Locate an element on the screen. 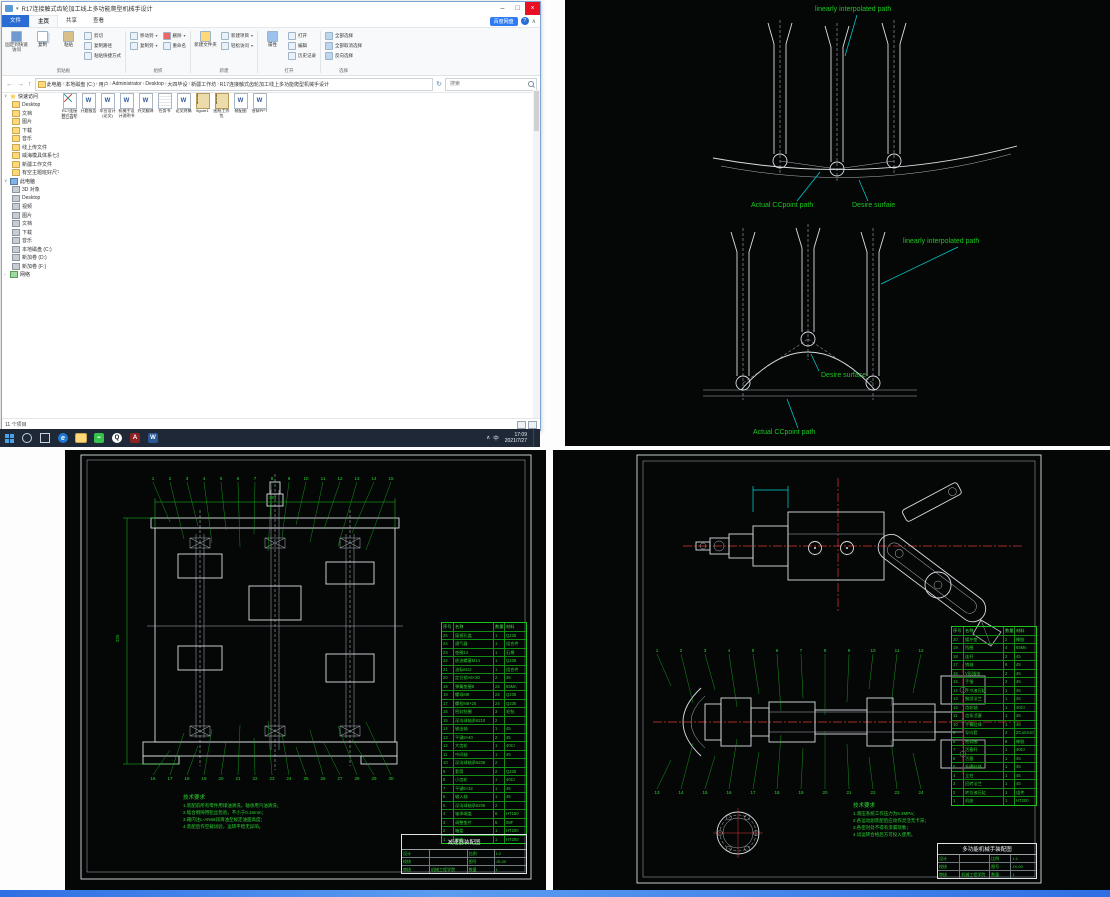 The image size is (1110, 897). start-button is located at coordinates (9, 438).